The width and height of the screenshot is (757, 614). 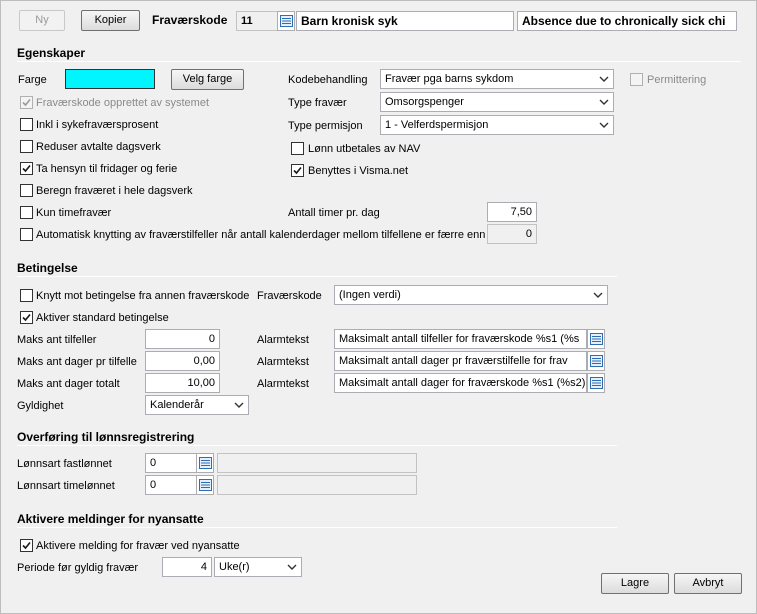 I want to click on condition-code-select: (Ingen verdi), so click(x=471, y=295).